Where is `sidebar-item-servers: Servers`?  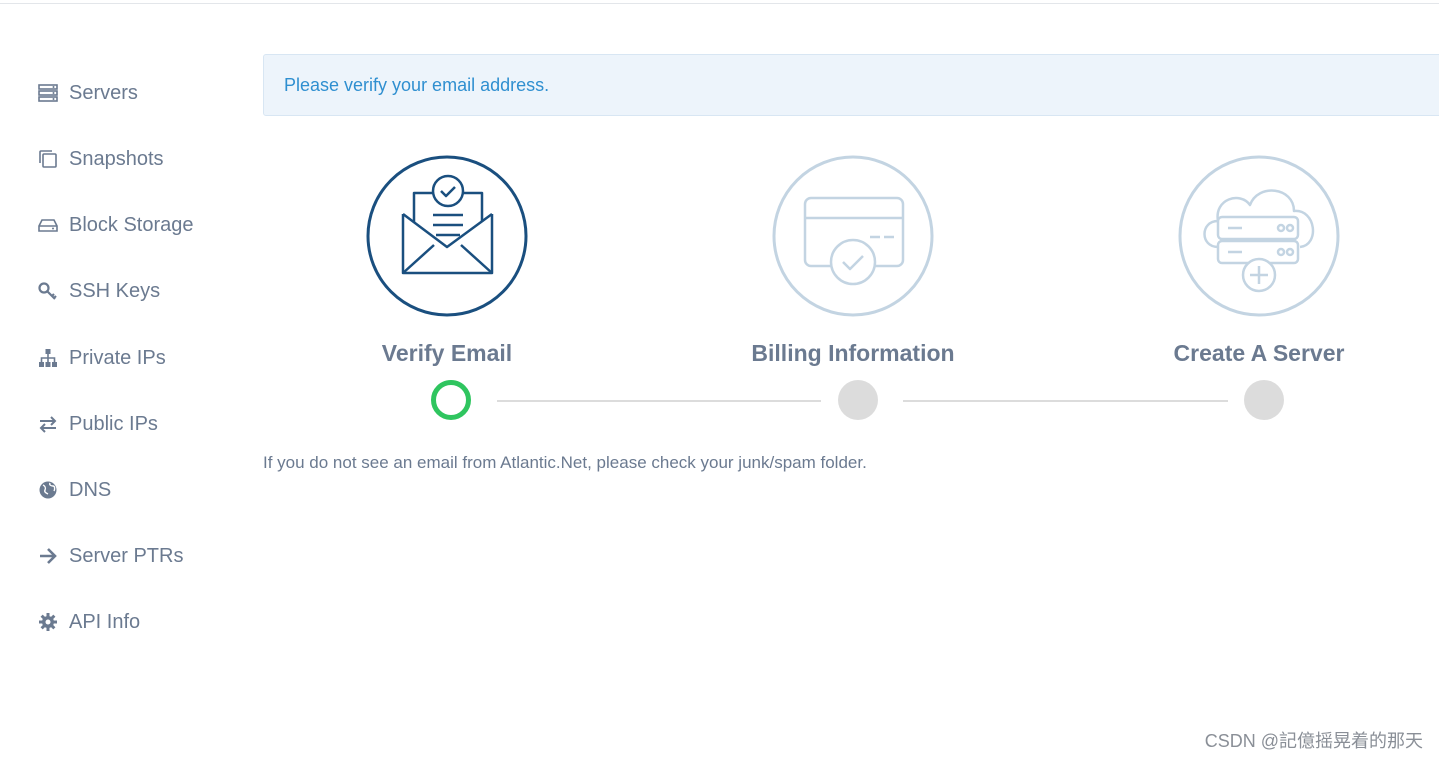 sidebar-item-servers: Servers is located at coordinates (87, 93).